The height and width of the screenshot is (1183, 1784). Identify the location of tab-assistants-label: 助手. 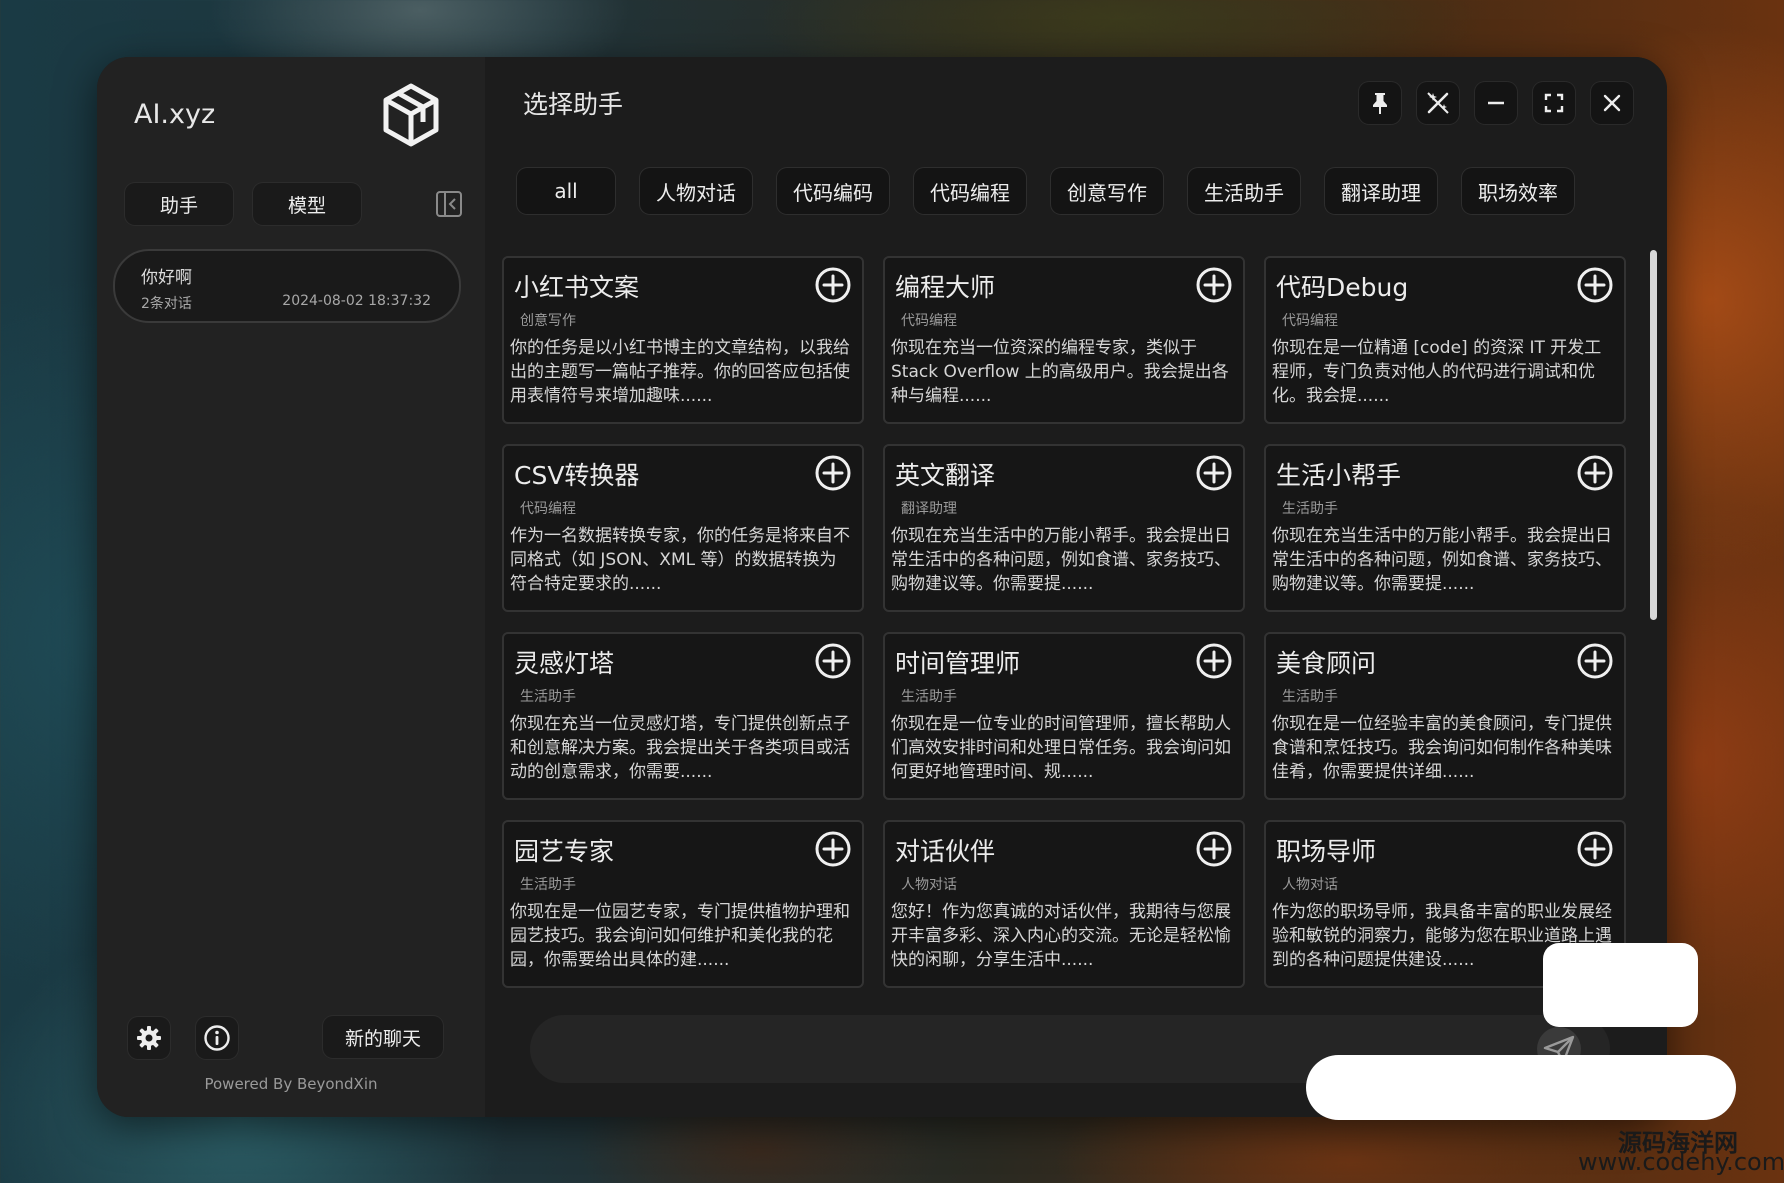
(178, 205).